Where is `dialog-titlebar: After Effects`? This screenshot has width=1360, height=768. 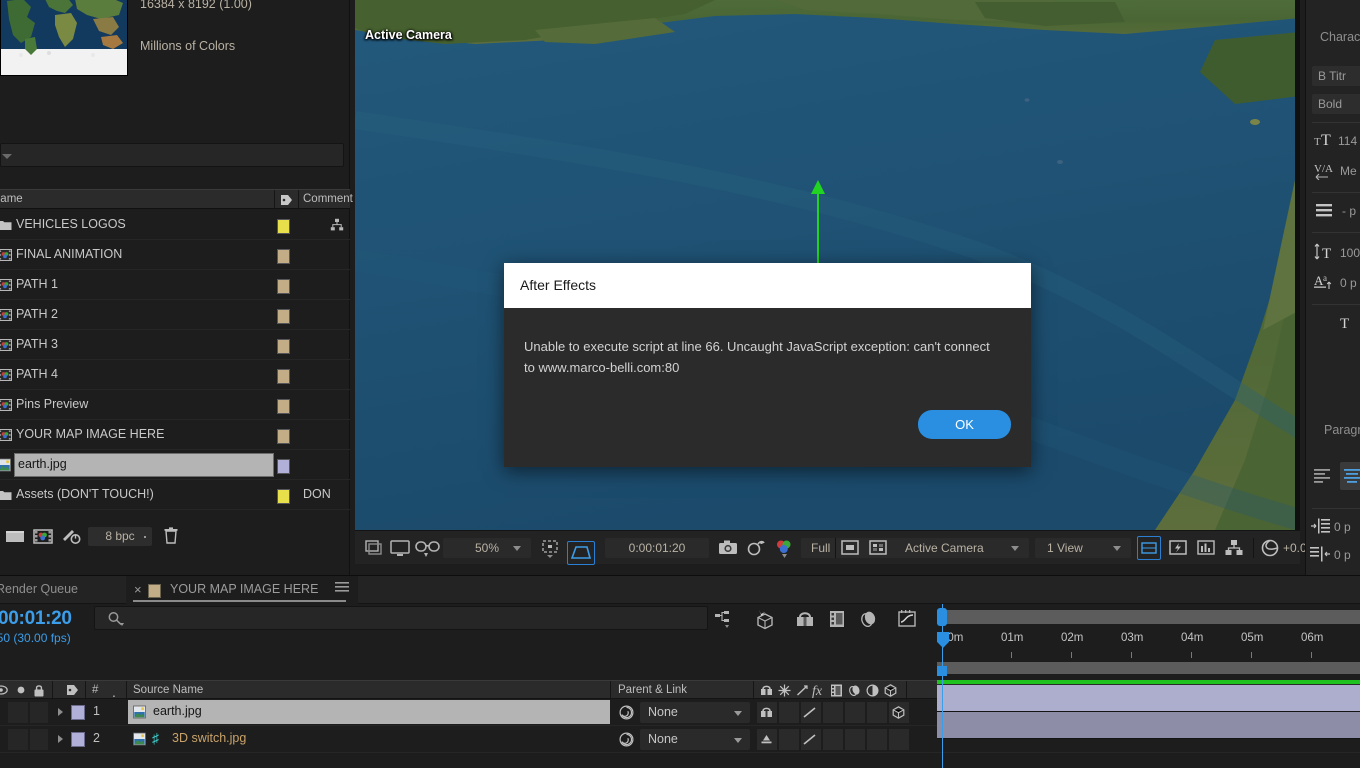
dialog-titlebar: After Effects is located at coordinates (767, 285).